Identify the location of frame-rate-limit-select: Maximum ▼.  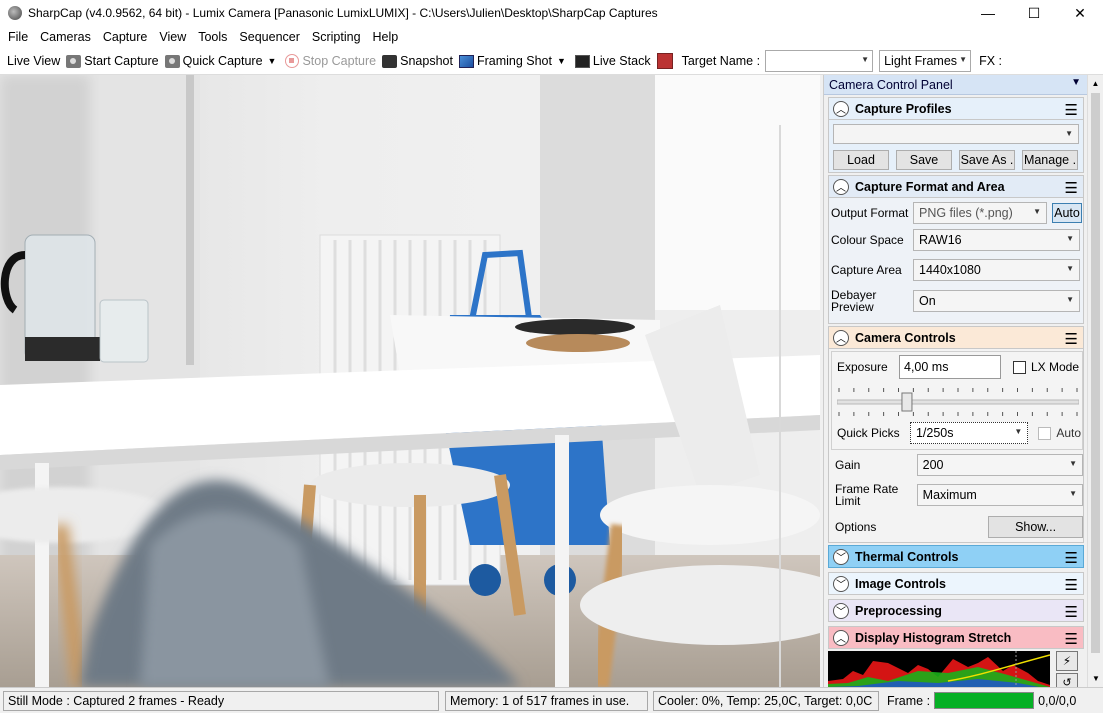
(999, 495).